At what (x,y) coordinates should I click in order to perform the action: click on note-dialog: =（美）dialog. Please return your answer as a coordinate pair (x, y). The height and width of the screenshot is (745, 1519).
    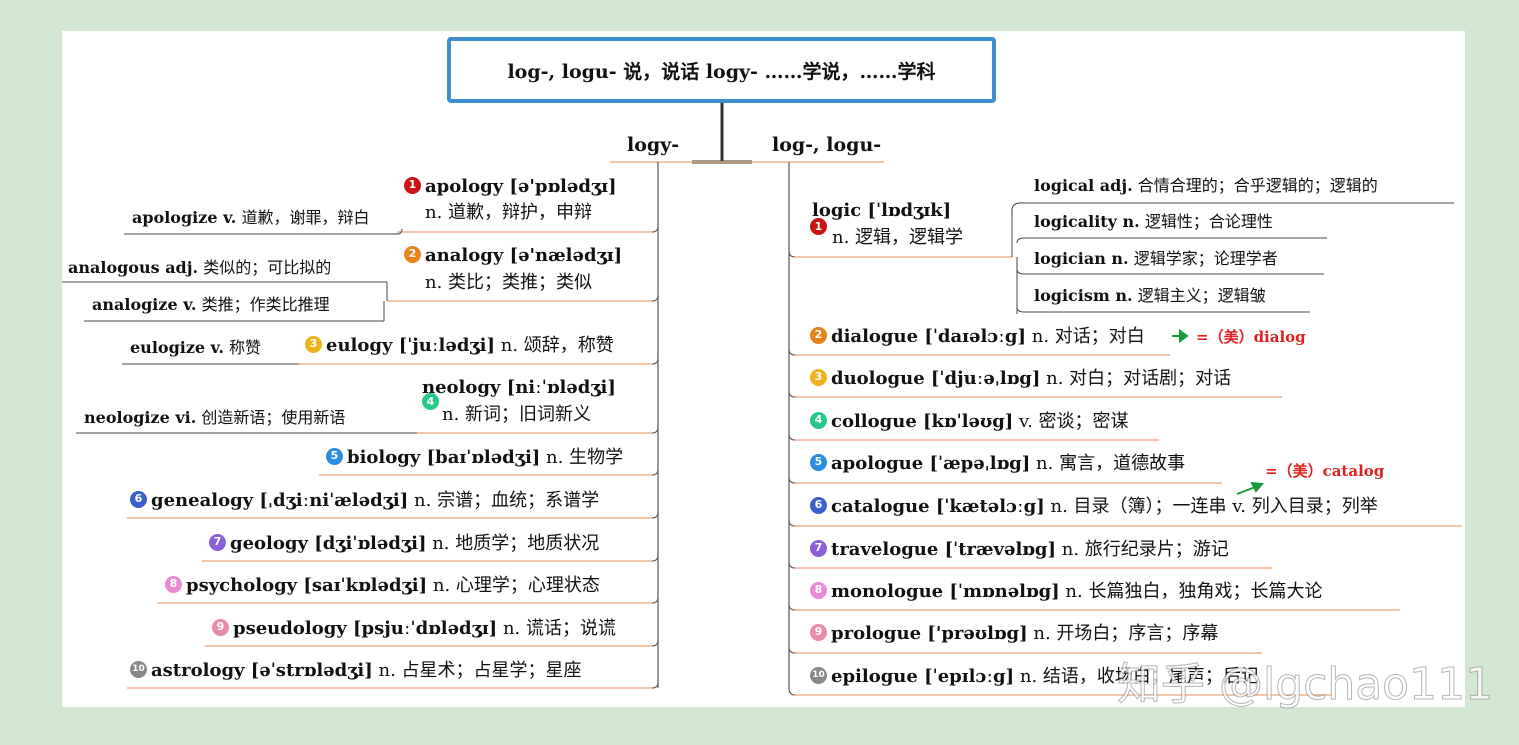
    Looking at the image, I should click on (1251, 337).